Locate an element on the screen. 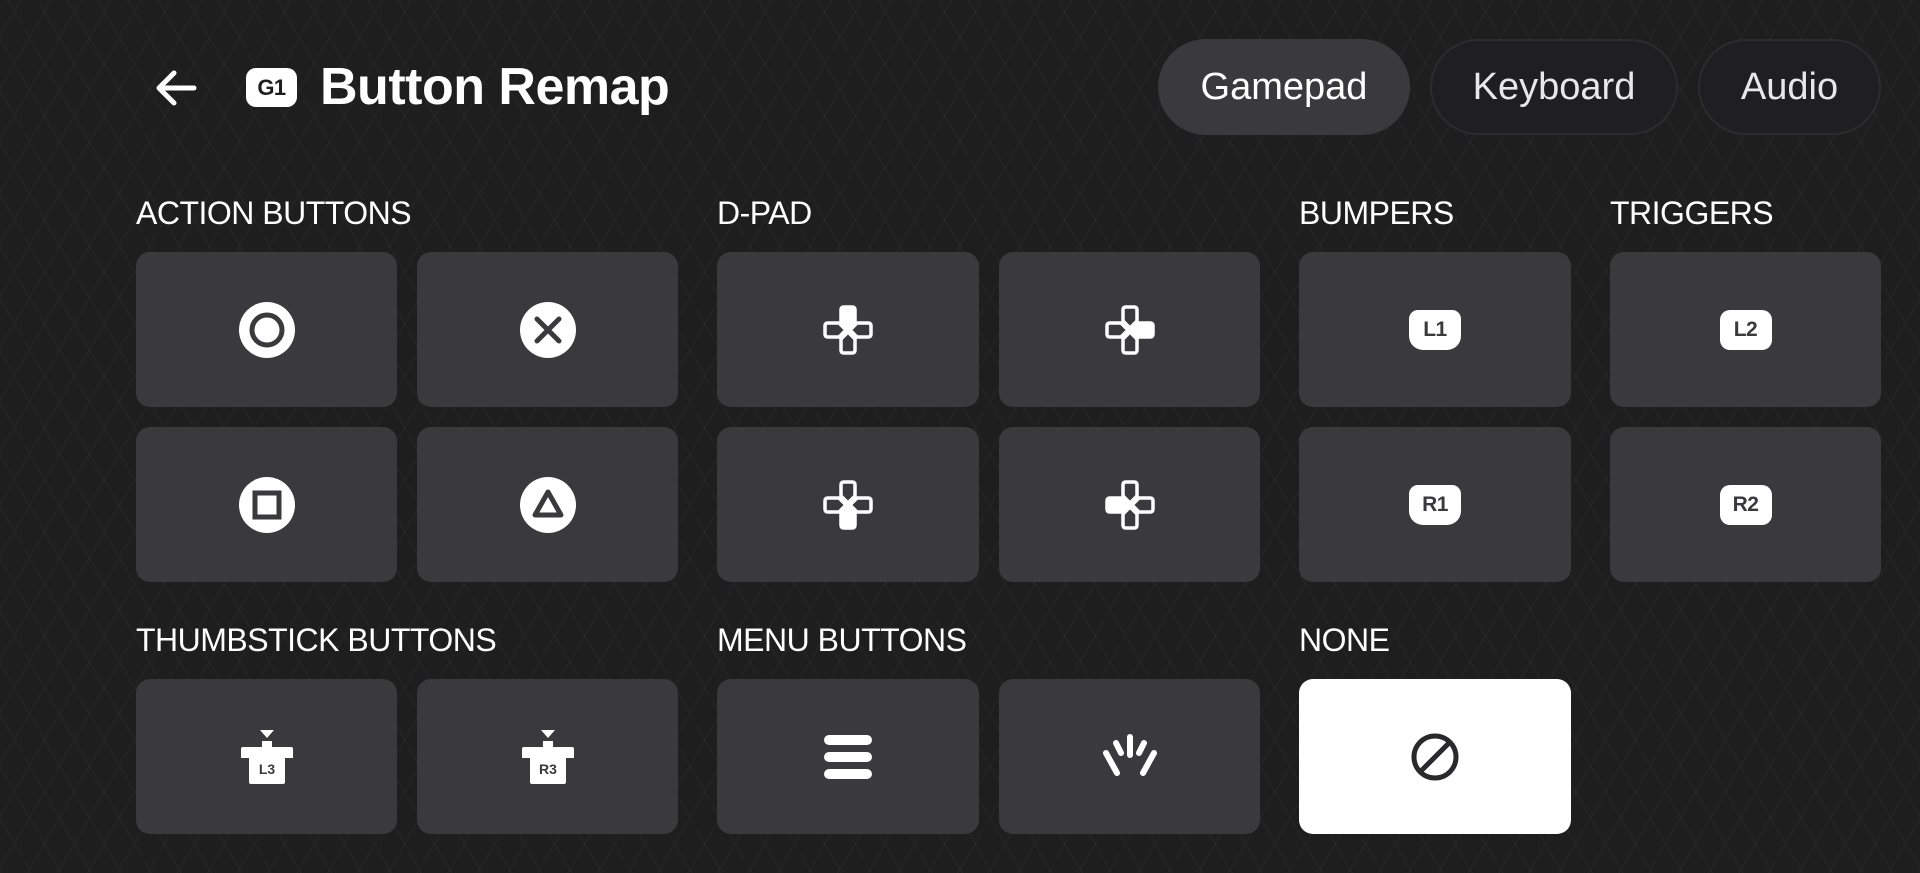 This screenshot has width=1920, height=873. tab-keyboard: Keyboard is located at coordinates (1554, 87).